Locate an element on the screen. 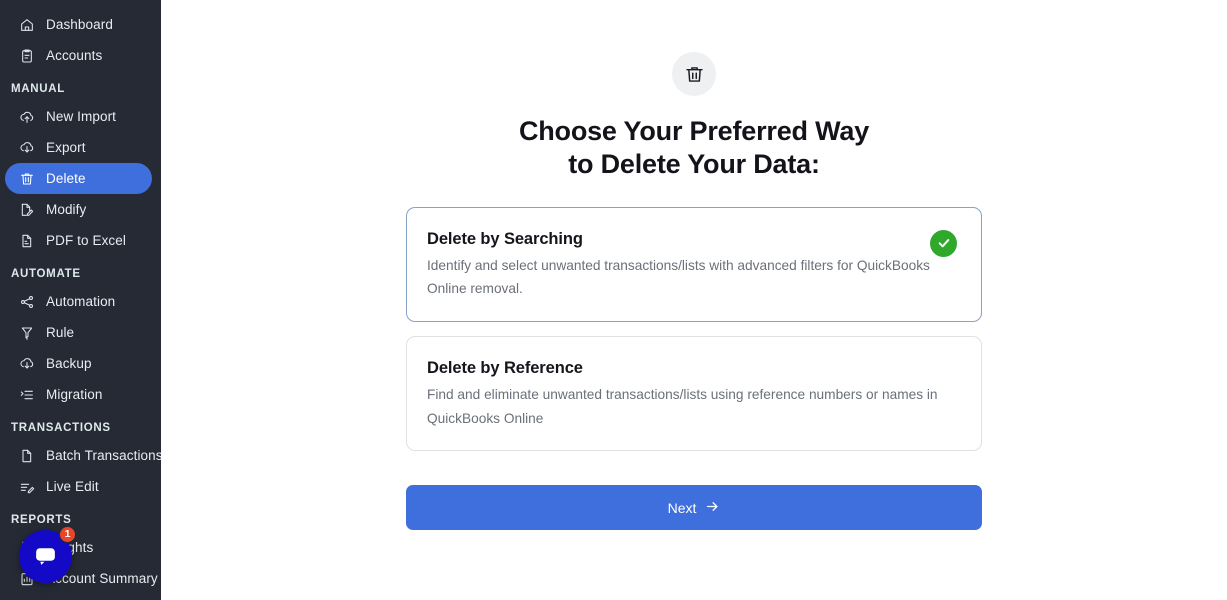  sidebar-item-label: Modify is located at coordinates (66, 209).